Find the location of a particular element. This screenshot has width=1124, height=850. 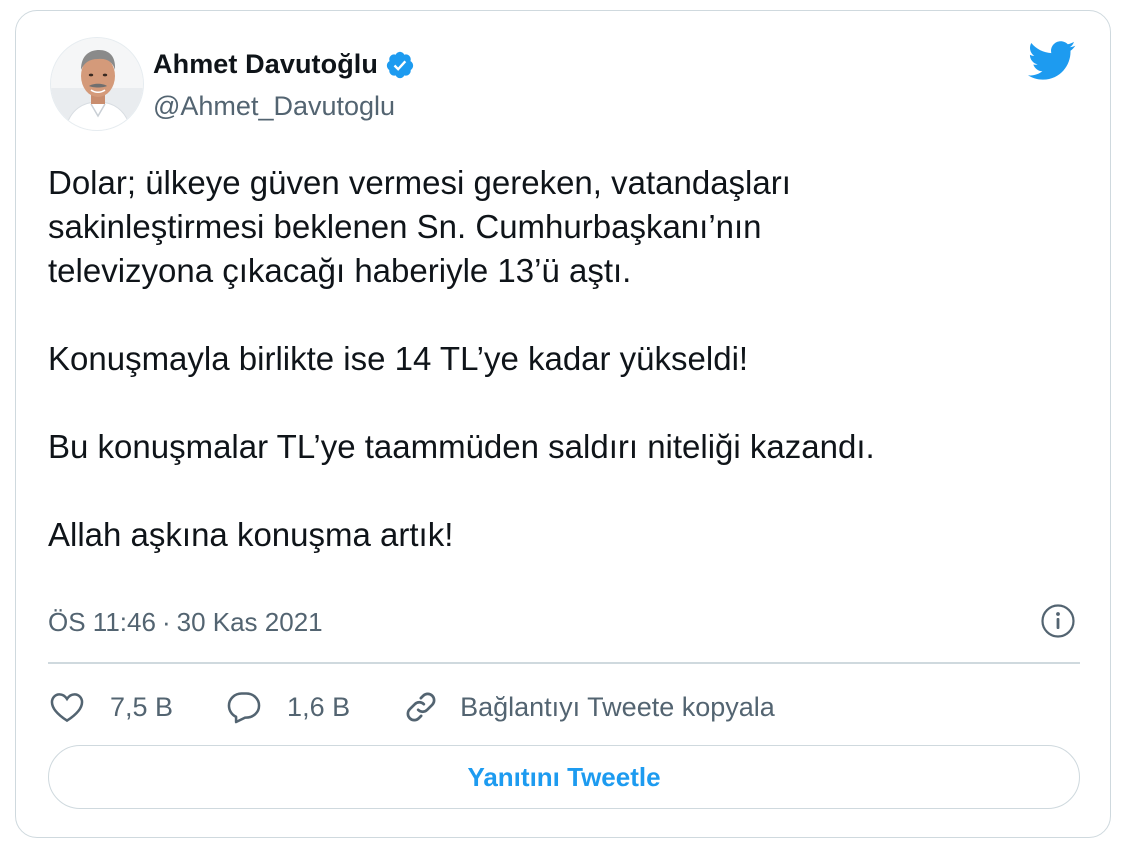

verified-badge-icon is located at coordinates (400, 65).